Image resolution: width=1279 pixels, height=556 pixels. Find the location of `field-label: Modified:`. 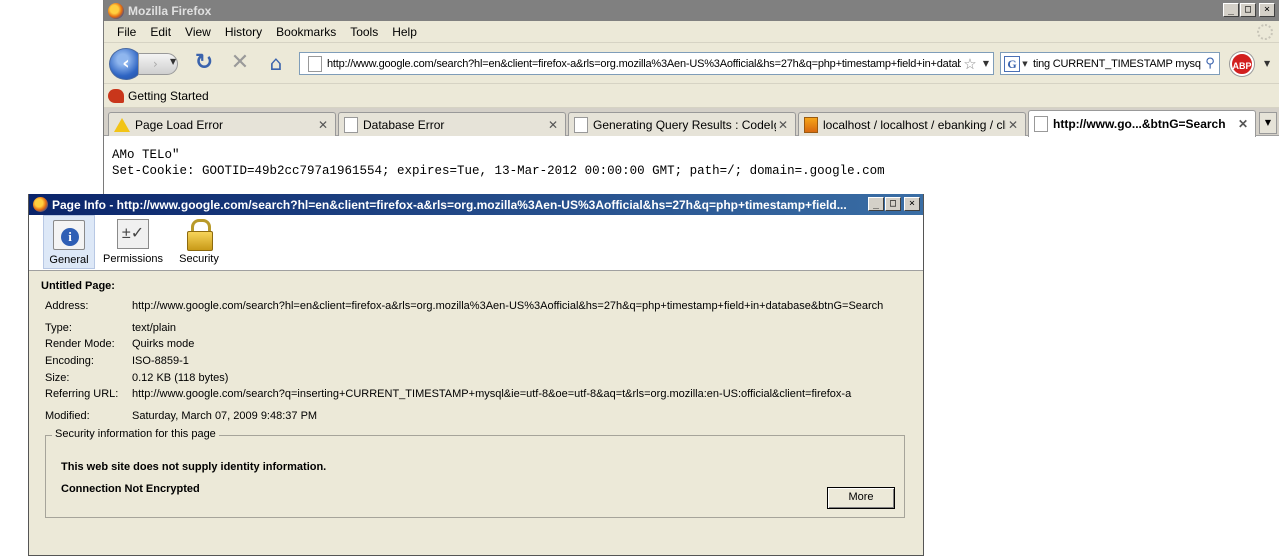

field-label: Modified: is located at coordinates (67, 416).